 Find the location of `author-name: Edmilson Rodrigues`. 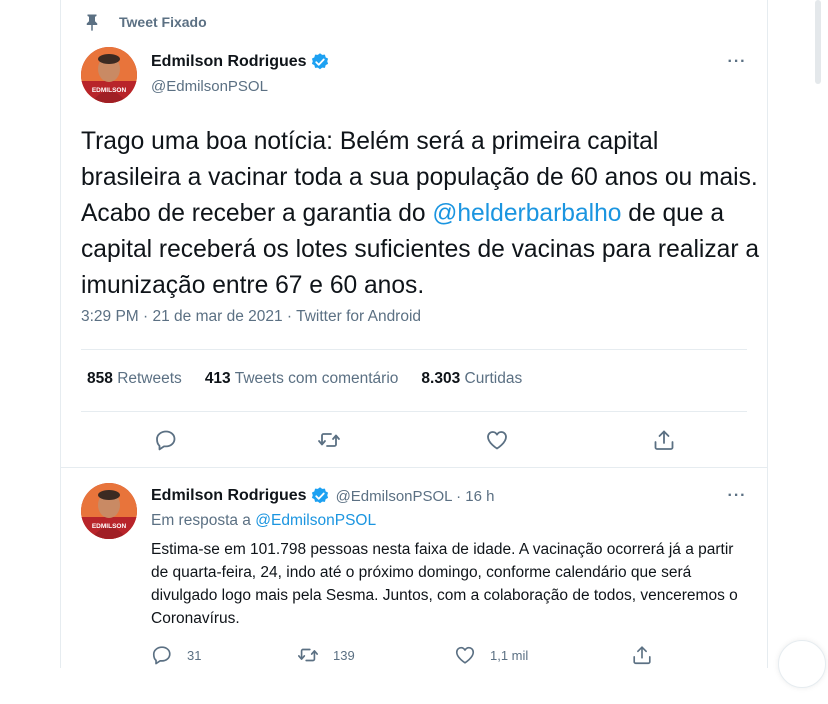

author-name: Edmilson Rodrigues is located at coordinates (229, 62).